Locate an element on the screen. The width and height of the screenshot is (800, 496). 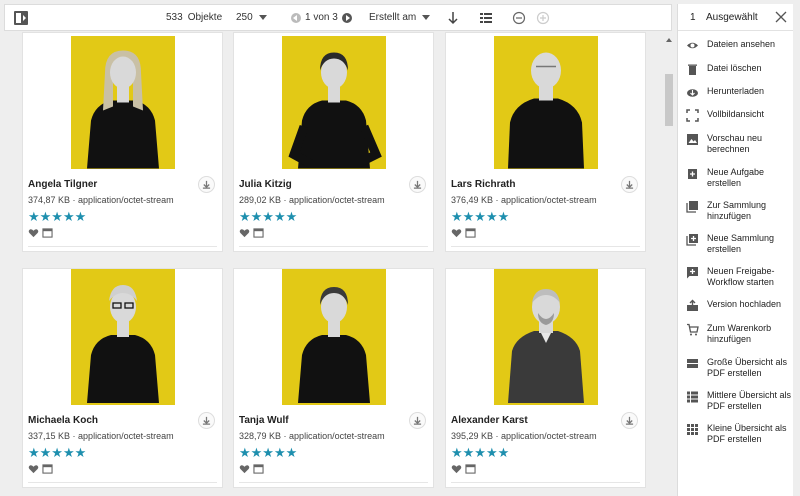
scroll-up-icon is located at coordinates (669, 40).